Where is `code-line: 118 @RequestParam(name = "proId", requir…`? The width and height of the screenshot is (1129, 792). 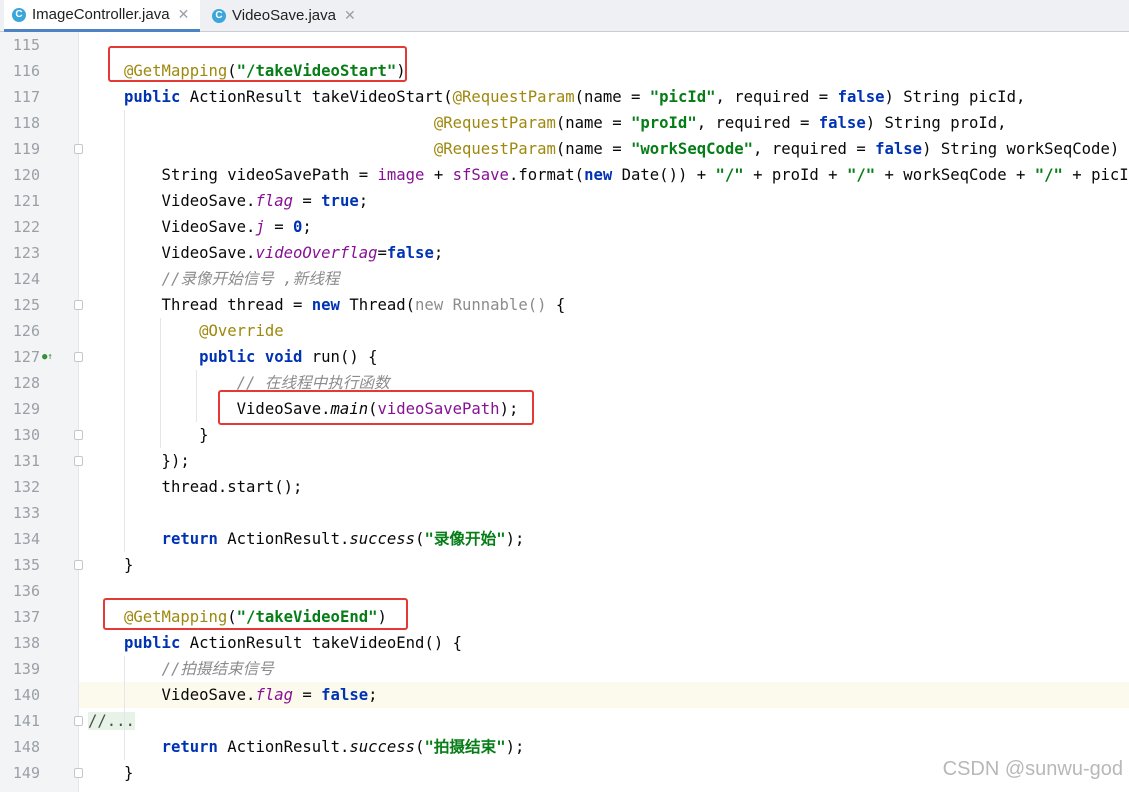
code-line: 118 @RequestParam(name = "proId", requir… is located at coordinates (564, 123).